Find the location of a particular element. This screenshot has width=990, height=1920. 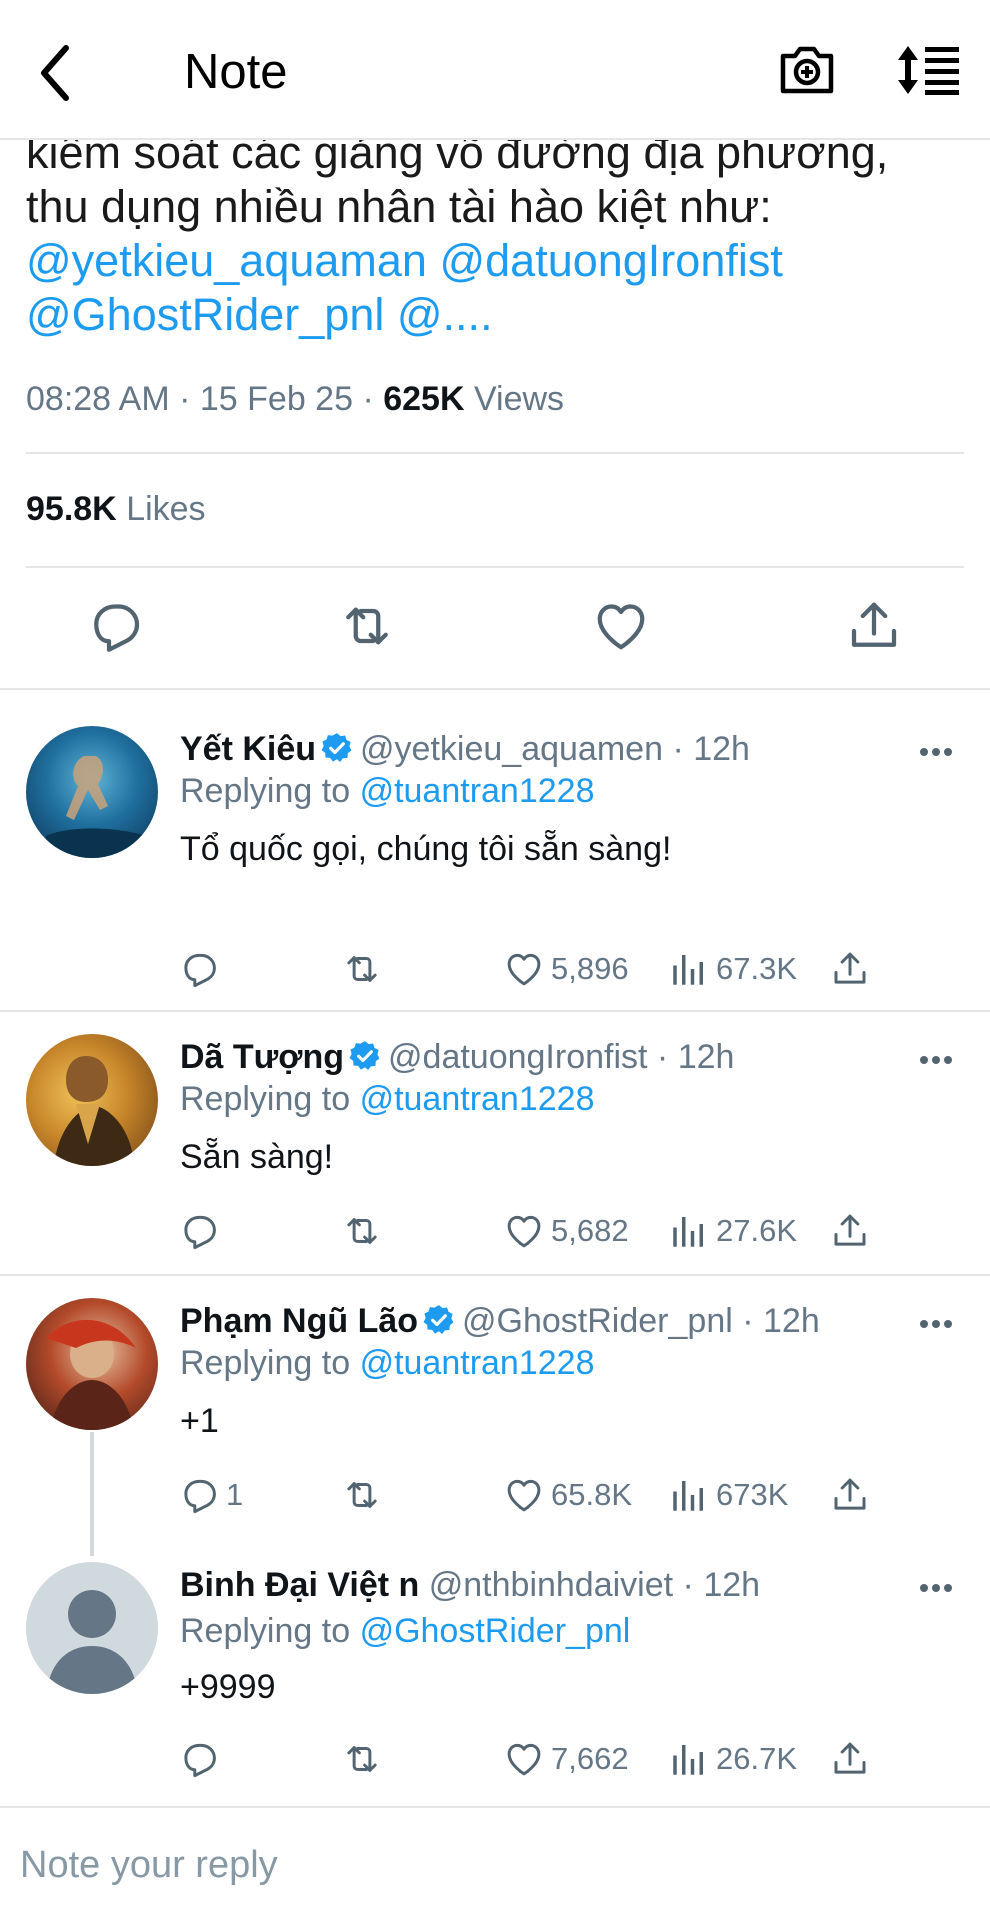

like-button: 5,682 is located at coordinates (566, 1231).